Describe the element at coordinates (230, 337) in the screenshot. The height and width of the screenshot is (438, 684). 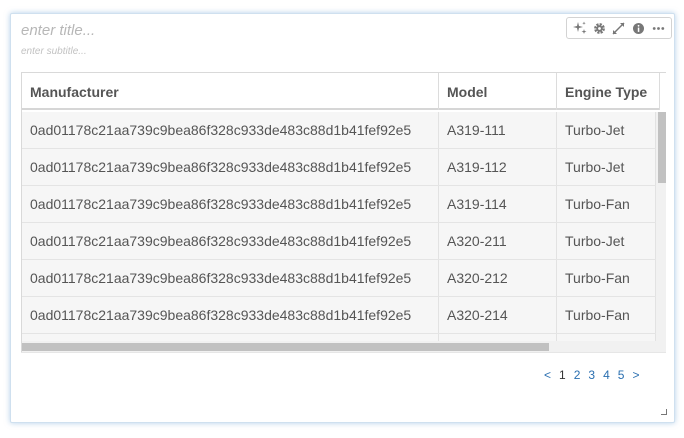
I see `cell-manufacturer` at that location.